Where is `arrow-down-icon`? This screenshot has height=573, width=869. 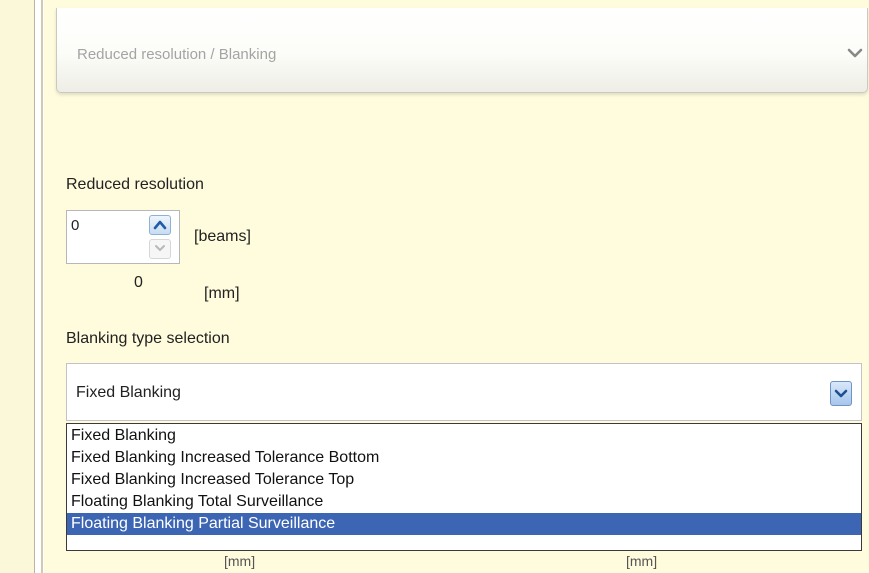
arrow-down-icon is located at coordinates (160, 249).